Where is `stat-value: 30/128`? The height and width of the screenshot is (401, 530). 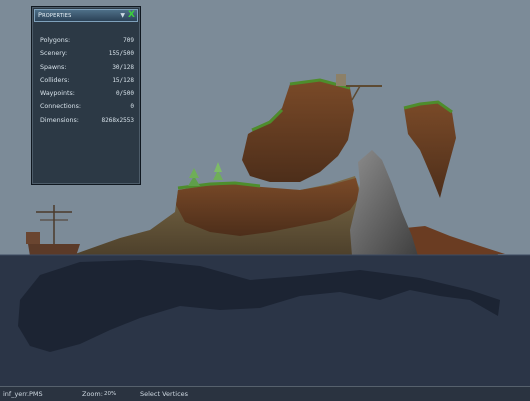
stat-value: 30/128 is located at coordinates (123, 67).